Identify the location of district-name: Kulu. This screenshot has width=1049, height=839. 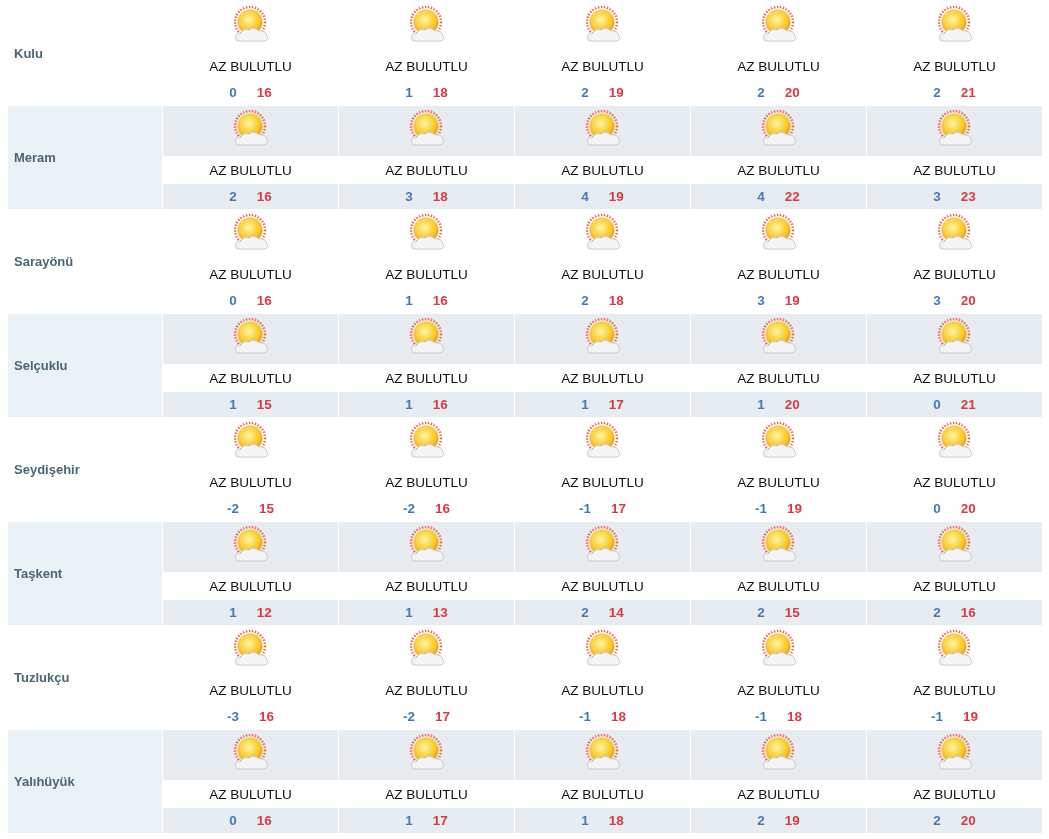
(28, 53).